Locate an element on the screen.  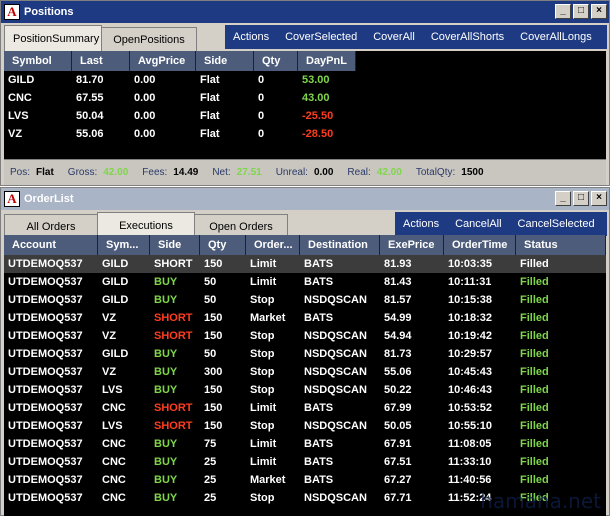
column-header: Status is located at coordinates (561, 245).